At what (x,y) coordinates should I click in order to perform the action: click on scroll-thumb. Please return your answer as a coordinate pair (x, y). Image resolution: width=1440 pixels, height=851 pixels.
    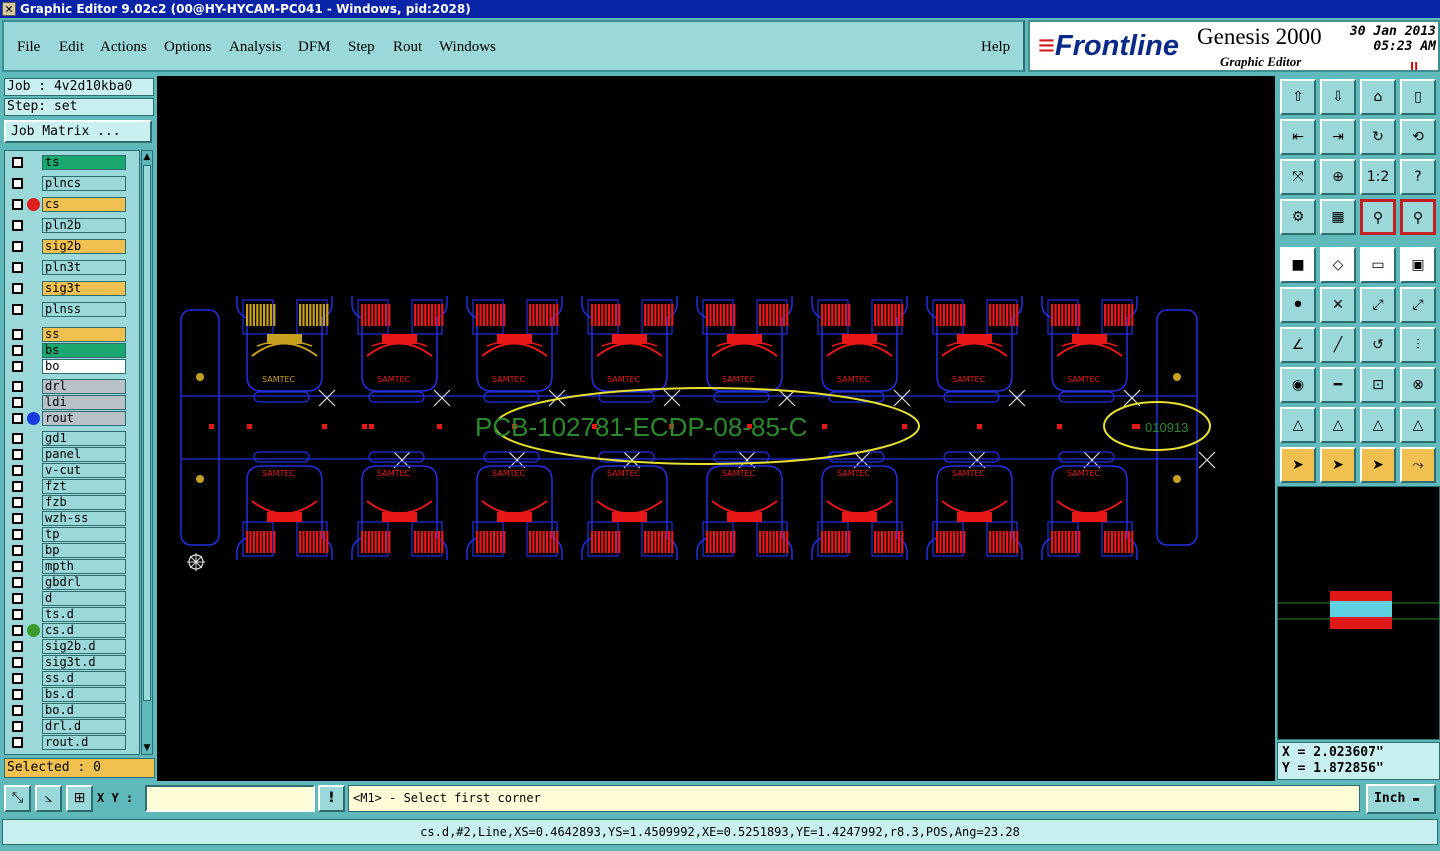
    Looking at the image, I should click on (147, 433).